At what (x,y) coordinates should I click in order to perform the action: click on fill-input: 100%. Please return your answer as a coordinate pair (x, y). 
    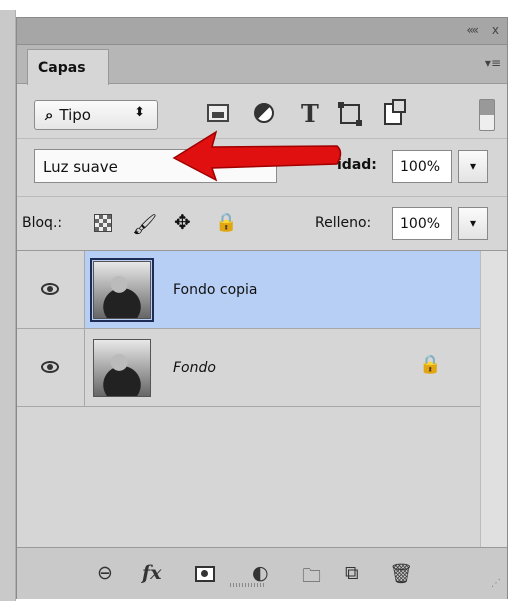
    Looking at the image, I should click on (422, 223).